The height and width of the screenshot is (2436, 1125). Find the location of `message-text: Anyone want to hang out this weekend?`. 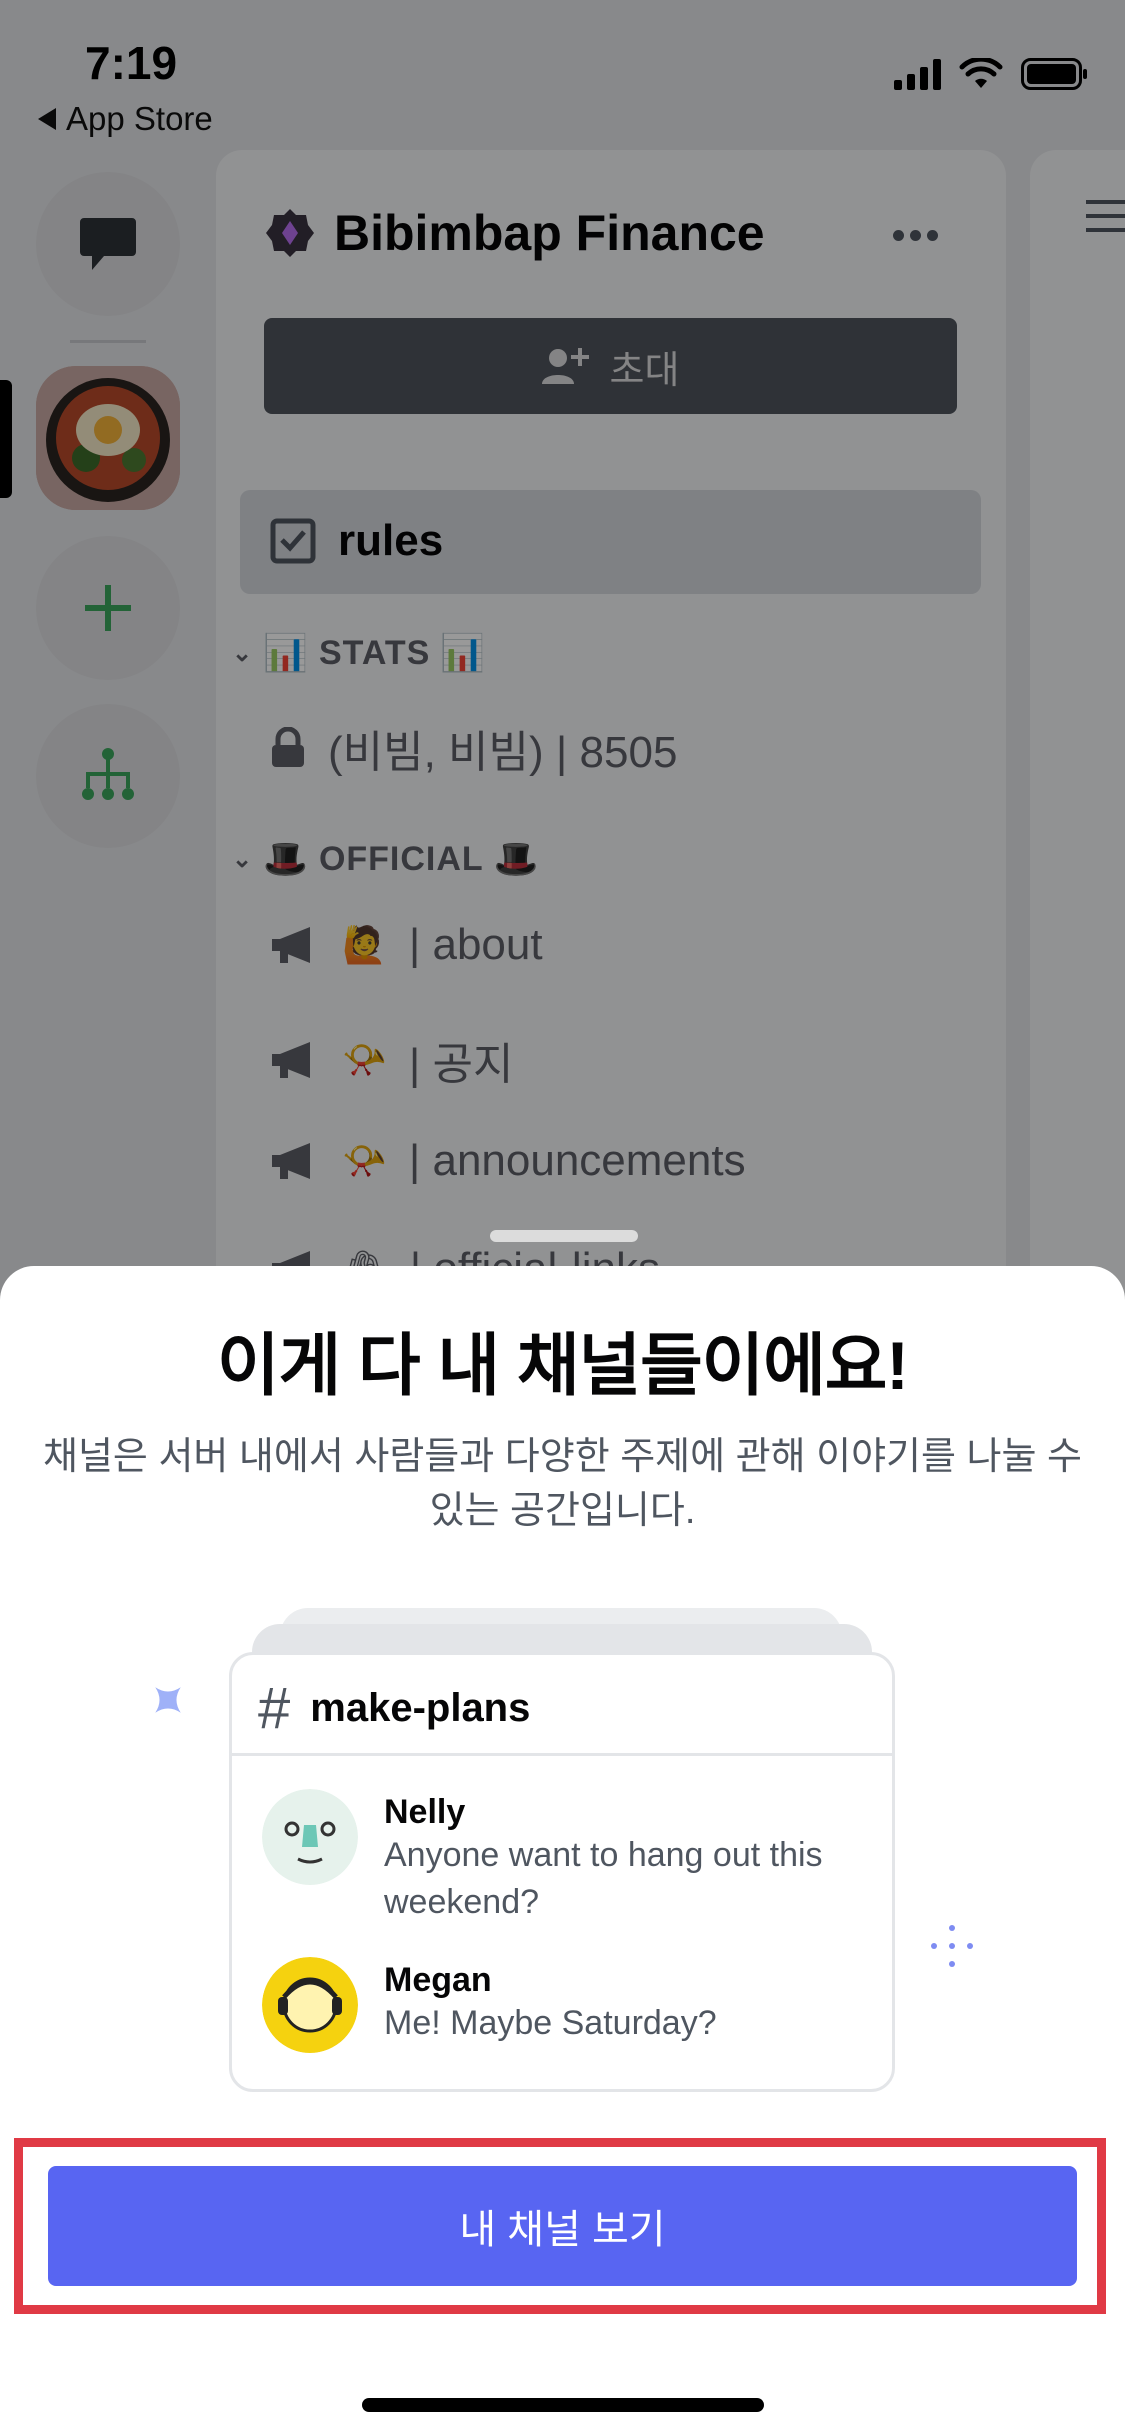

message-text: Anyone want to hang out this weekend? is located at coordinates (603, 1878).